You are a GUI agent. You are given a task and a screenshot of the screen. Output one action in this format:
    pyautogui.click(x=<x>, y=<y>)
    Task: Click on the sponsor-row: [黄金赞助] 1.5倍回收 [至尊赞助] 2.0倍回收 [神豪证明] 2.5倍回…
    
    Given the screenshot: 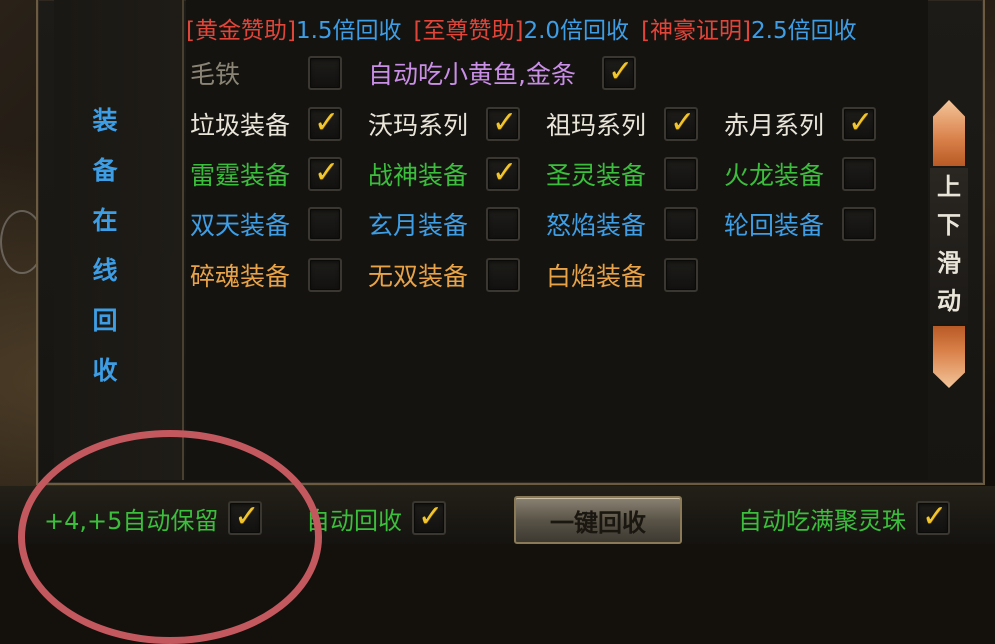 What is the action you would take?
    pyautogui.click(x=527, y=28)
    